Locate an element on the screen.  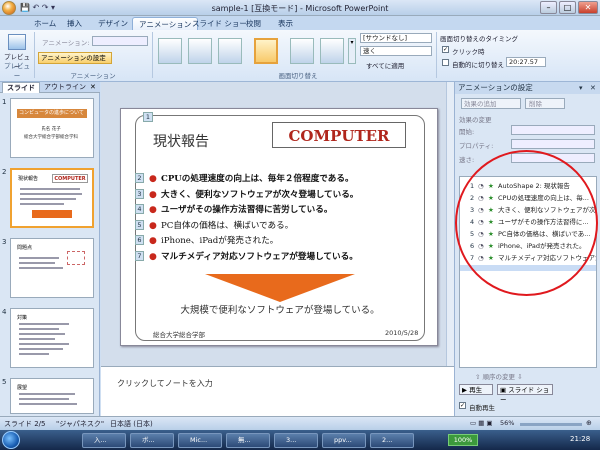
tab-slides: スライド is located at coordinates (21, 87).